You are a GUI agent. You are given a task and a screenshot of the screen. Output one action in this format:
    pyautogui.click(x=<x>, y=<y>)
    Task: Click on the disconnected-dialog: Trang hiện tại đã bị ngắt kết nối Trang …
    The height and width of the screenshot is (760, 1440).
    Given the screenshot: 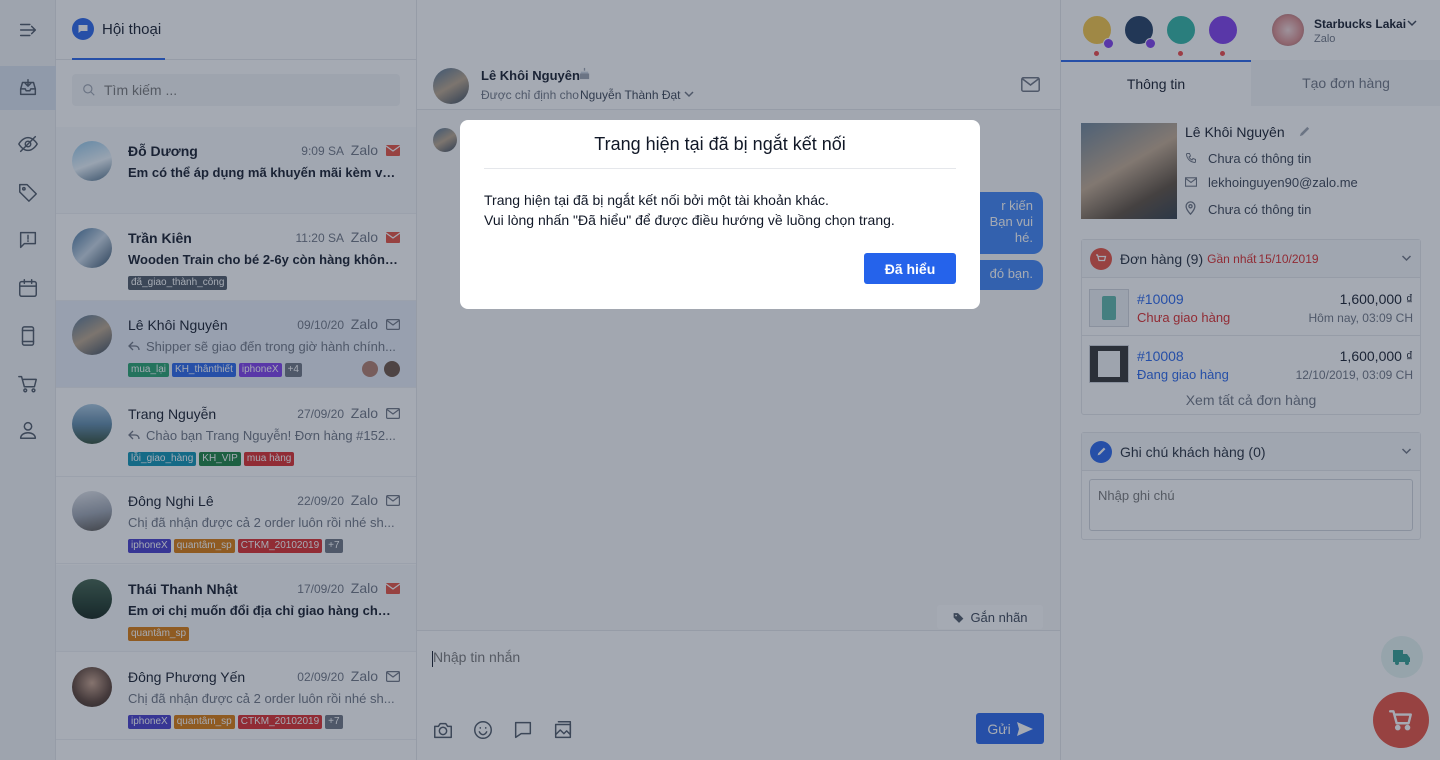 What is the action you would take?
    pyautogui.click(x=720, y=214)
    